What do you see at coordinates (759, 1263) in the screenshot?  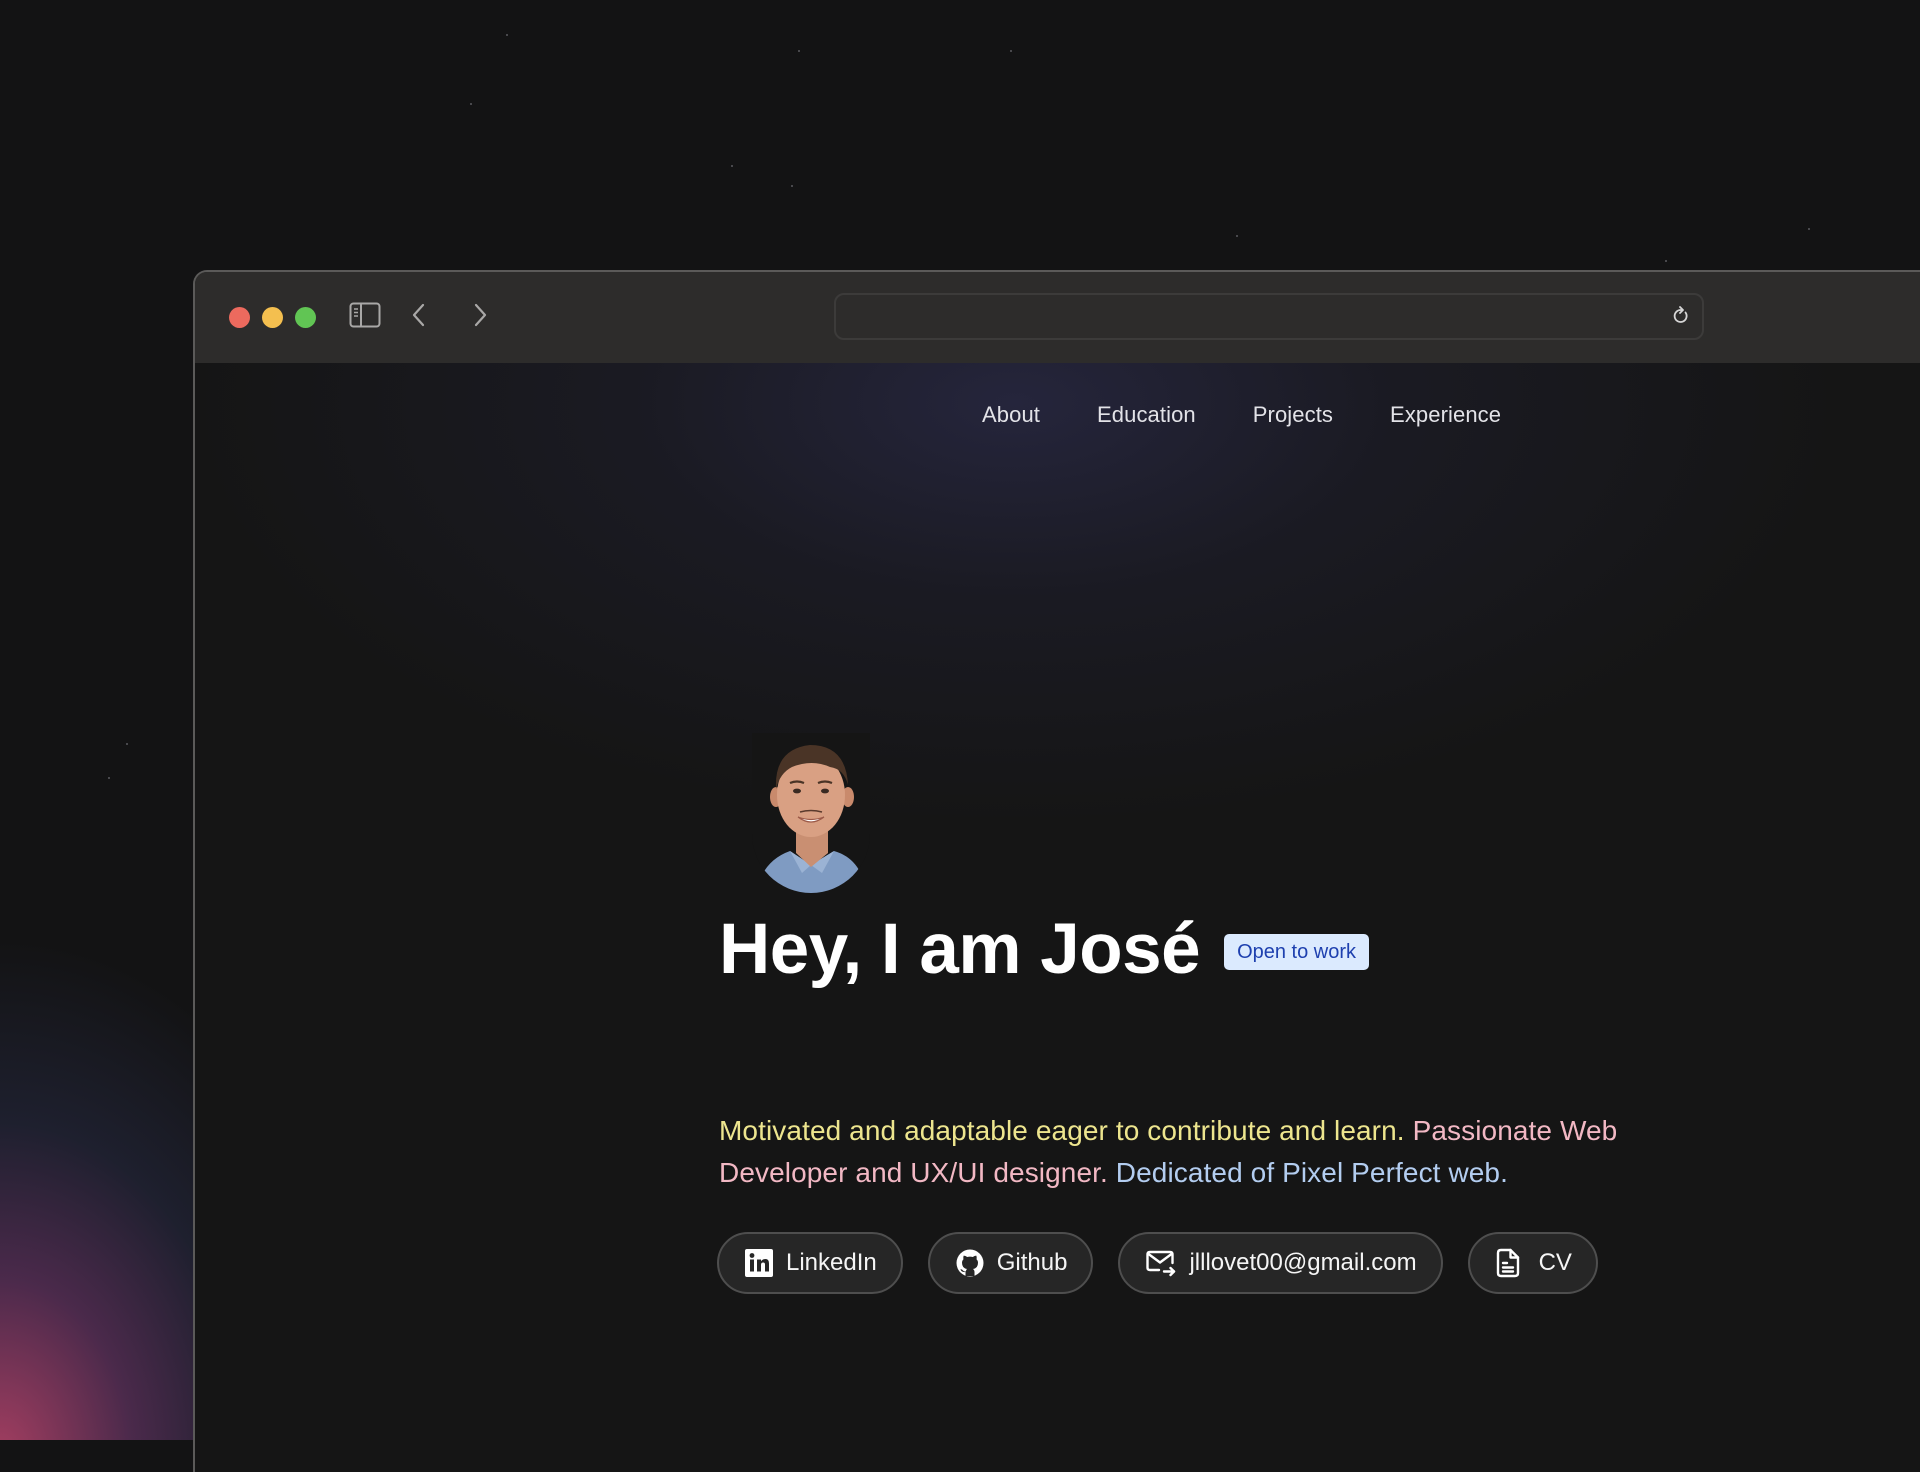 I see `linkedin-icon` at bounding box center [759, 1263].